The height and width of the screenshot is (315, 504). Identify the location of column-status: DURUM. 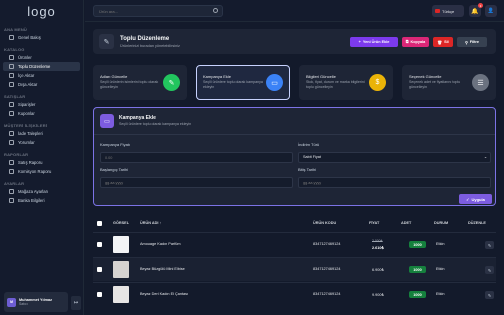
(441, 223).